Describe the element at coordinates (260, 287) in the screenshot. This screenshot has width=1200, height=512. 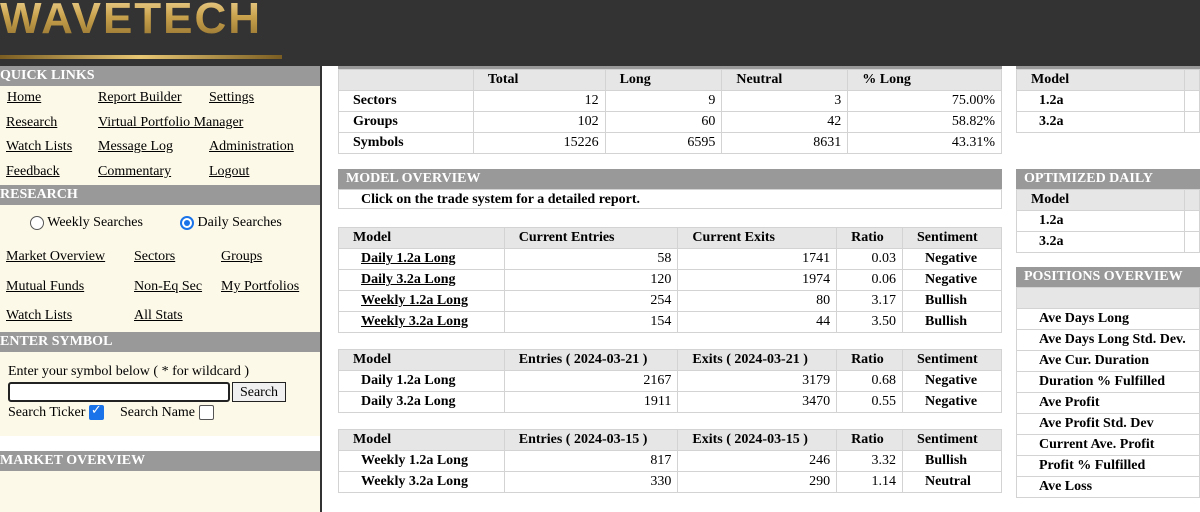
I see `link-my-portfolios: My Portfolios` at that location.